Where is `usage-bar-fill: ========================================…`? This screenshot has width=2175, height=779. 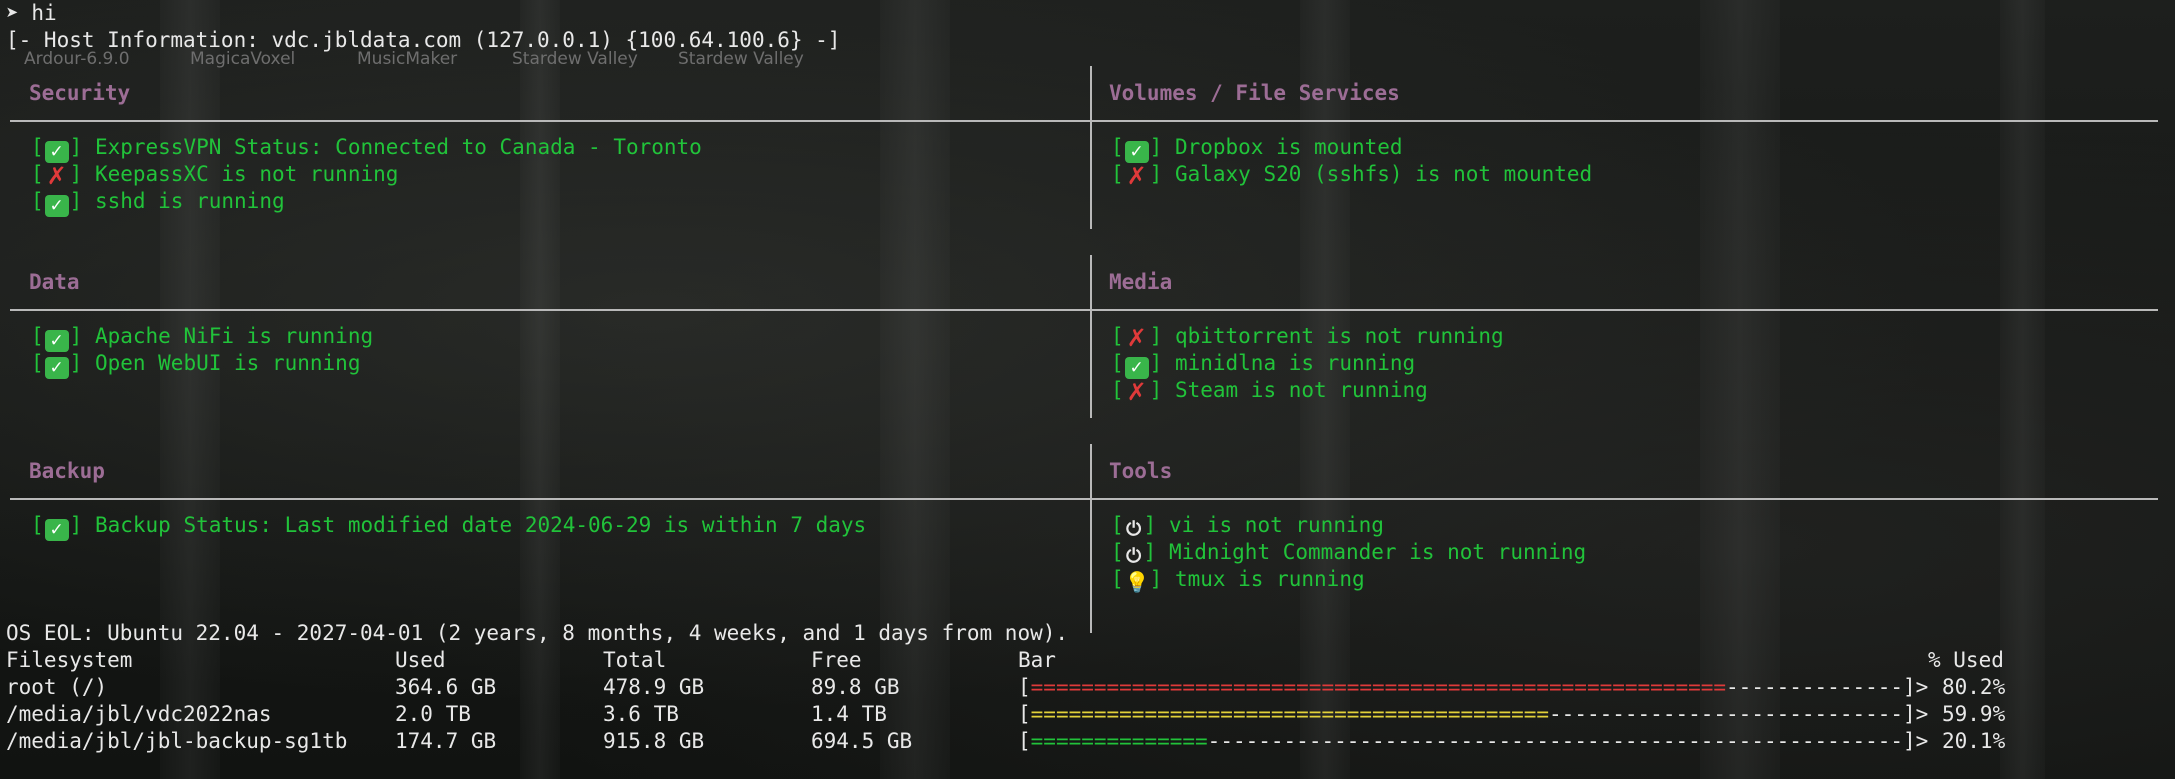 usage-bar-fill: ========================================… is located at coordinates (1378, 687).